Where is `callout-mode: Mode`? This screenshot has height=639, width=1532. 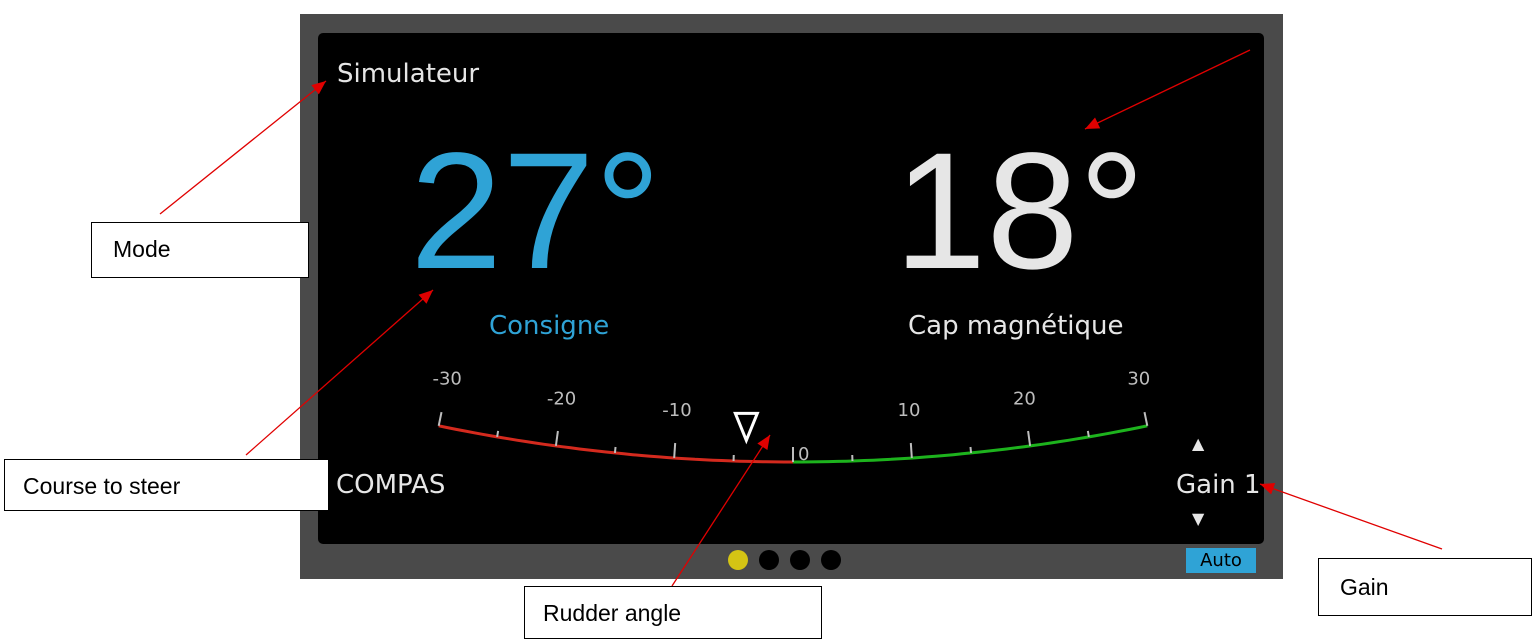 callout-mode: Mode is located at coordinates (200, 250).